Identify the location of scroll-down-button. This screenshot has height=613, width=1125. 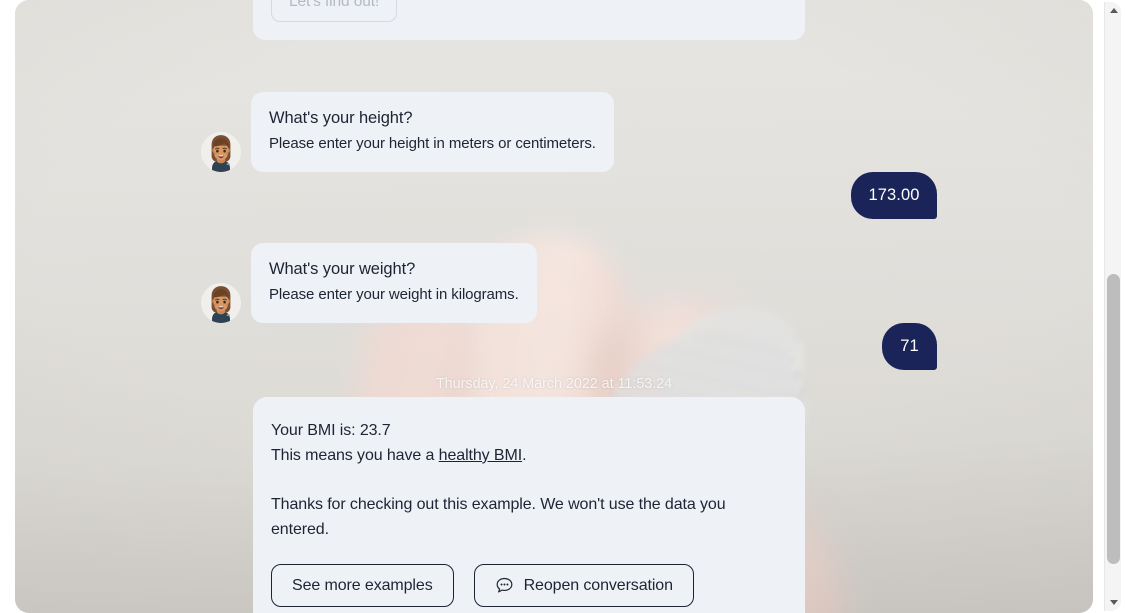
(1113, 602).